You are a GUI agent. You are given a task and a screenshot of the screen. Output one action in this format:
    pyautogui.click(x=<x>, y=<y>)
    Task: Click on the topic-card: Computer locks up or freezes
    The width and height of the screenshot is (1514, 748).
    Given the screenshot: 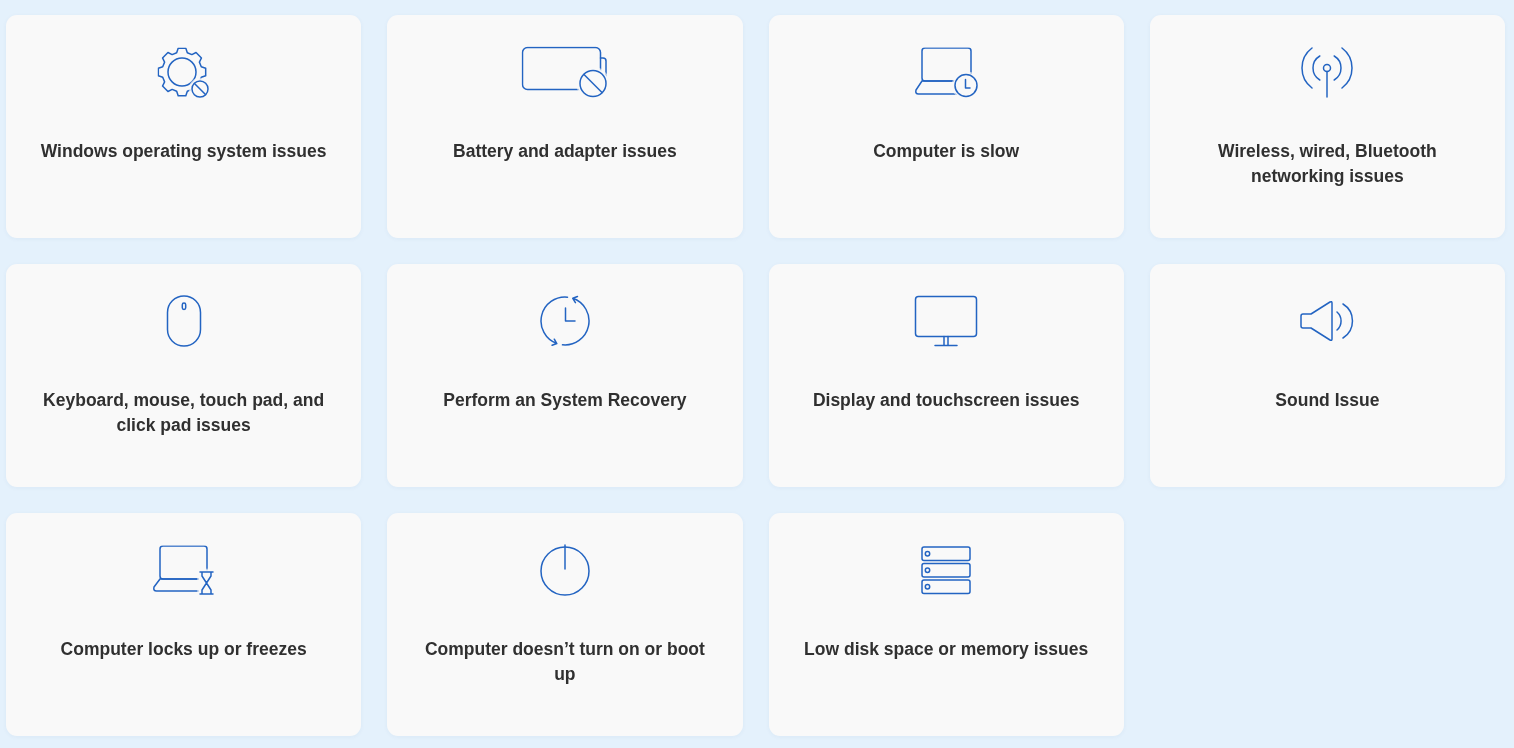 What is the action you would take?
    pyautogui.click(x=184, y=624)
    